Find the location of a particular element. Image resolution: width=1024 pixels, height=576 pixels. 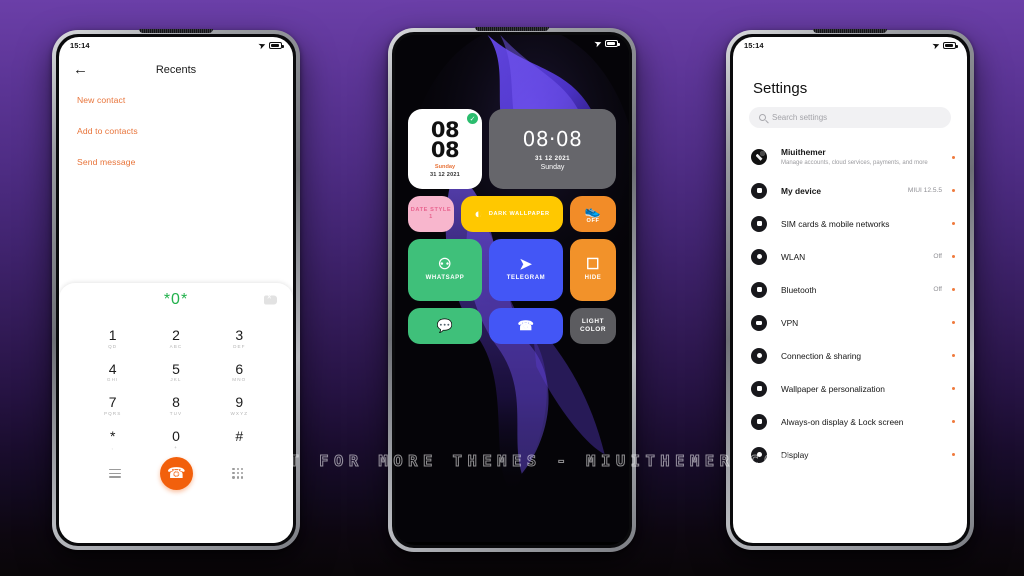

link-add-to-contacts: Add to contacts is located at coordinates (176, 131).